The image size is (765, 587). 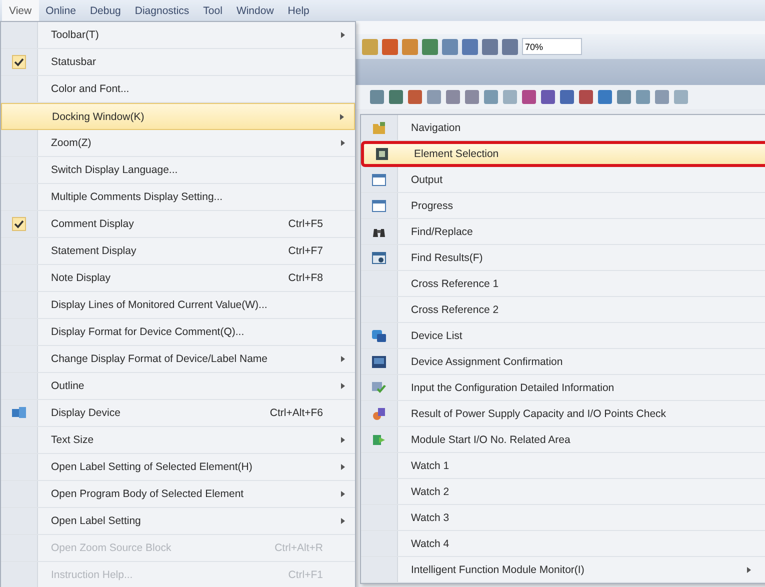 I want to click on menu-item: Cross Reference 1, so click(x=563, y=284).